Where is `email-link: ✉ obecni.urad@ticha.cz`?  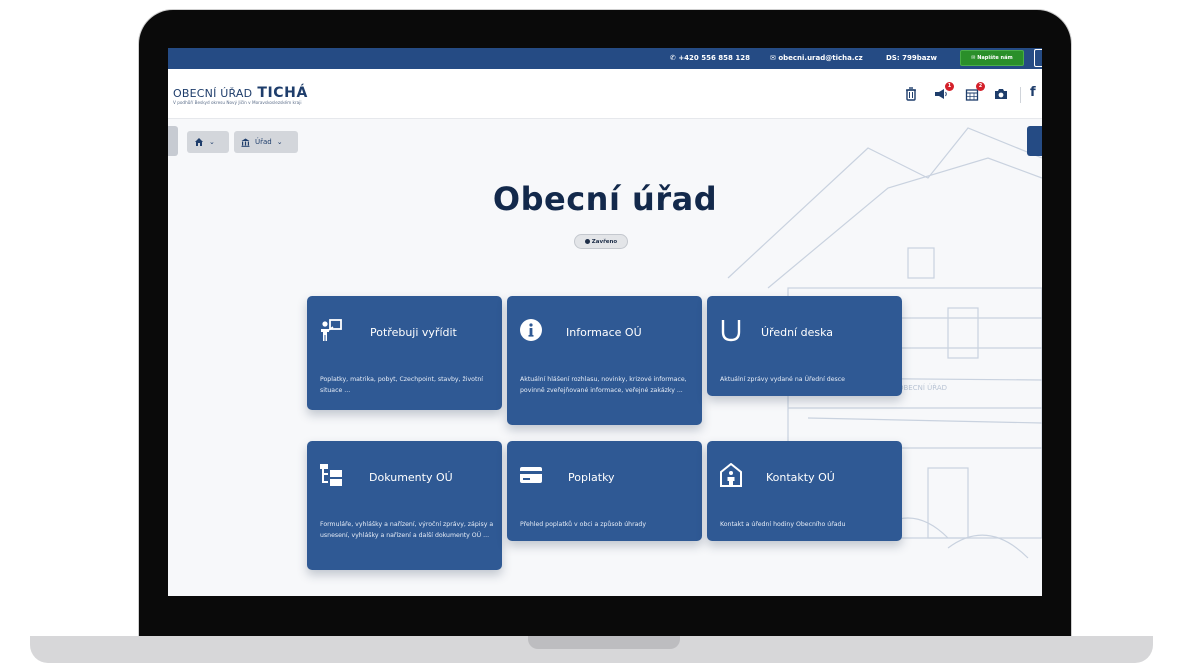
email-link: ✉ obecni.urad@ticha.cz is located at coordinates (816, 58).